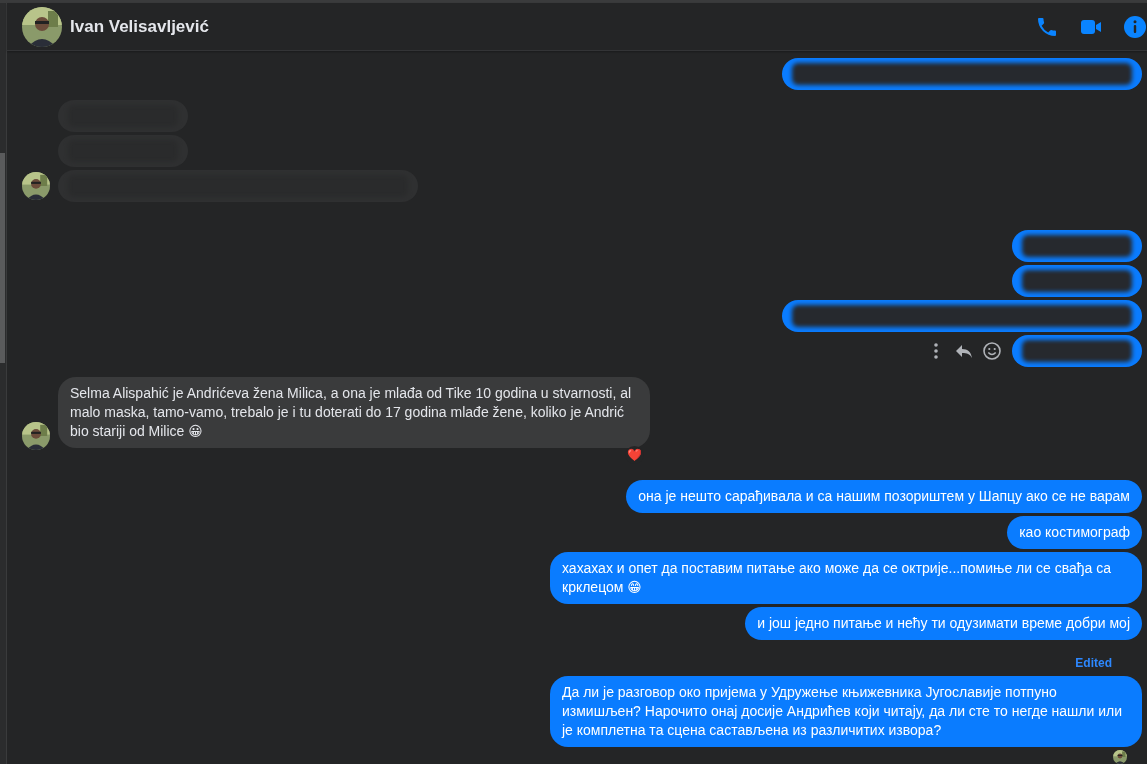  What do you see at coordinates (634, 455) in the screenshot?
I see `heart-reaction: ❤` at bounding box center [634, 455].